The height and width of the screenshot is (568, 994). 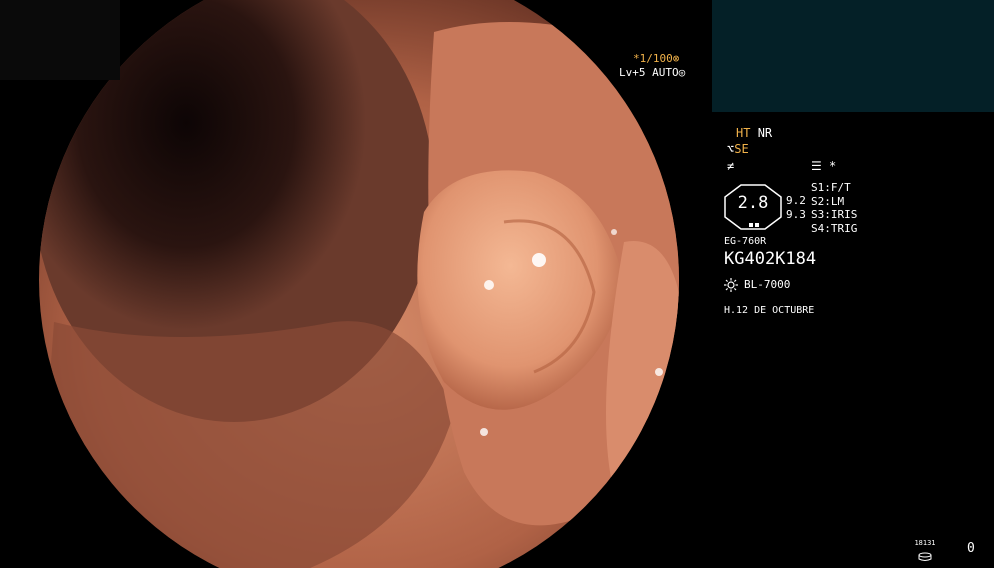 What do you see at coordinates (770, 259) in the screenshot?
I see `scope-serial: KG402K184` at bounding box center [770, 259].